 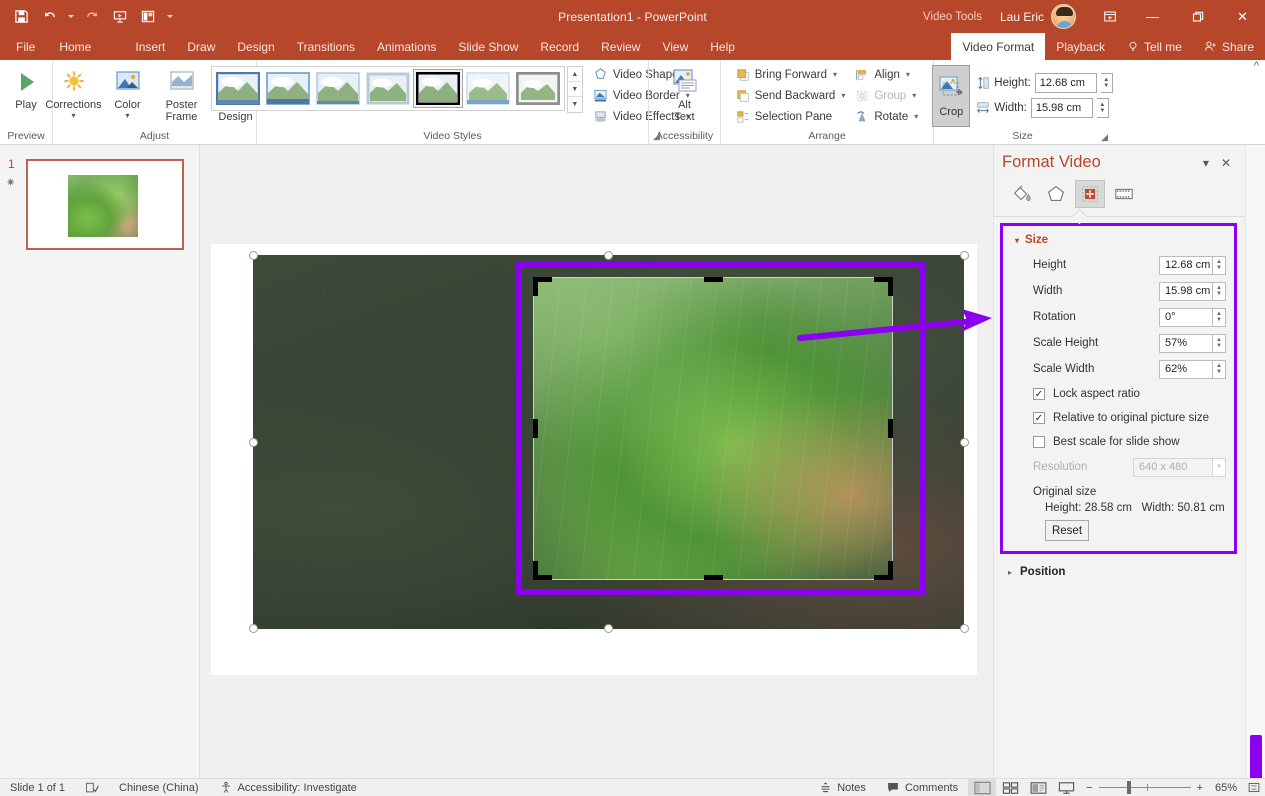 I want to click on tab-animations: Animations, so click(x=406, y=46).